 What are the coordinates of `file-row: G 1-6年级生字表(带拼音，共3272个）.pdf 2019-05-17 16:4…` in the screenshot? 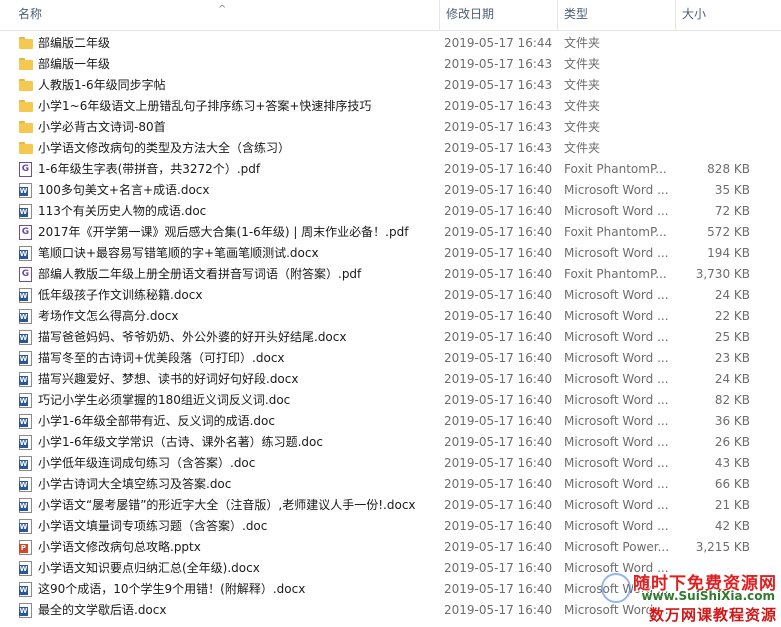 It's located at (390, 169).